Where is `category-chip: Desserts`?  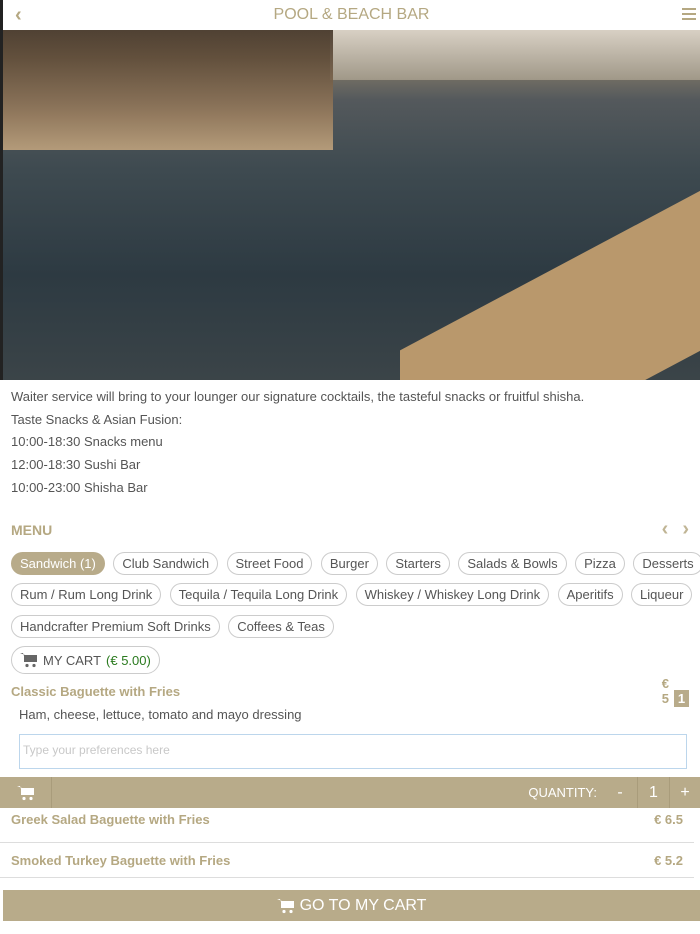 category-chip: Desserts is located at coordinates (666, 563).